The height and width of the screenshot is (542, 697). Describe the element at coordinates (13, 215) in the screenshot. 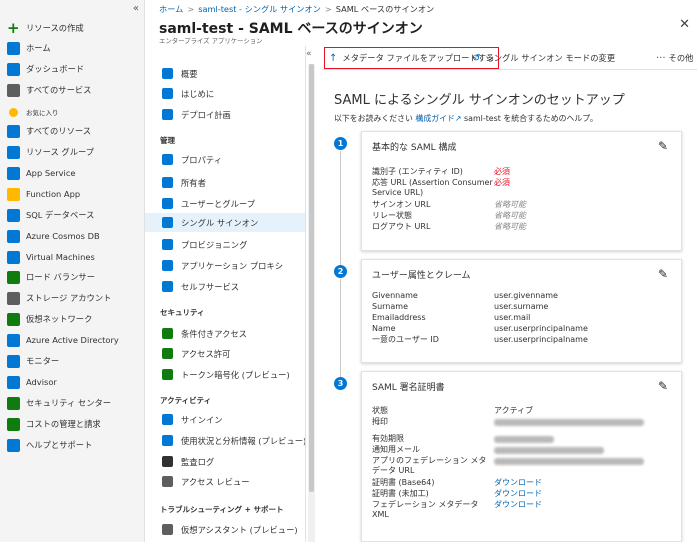

I see `sql-database-icon` at that location.